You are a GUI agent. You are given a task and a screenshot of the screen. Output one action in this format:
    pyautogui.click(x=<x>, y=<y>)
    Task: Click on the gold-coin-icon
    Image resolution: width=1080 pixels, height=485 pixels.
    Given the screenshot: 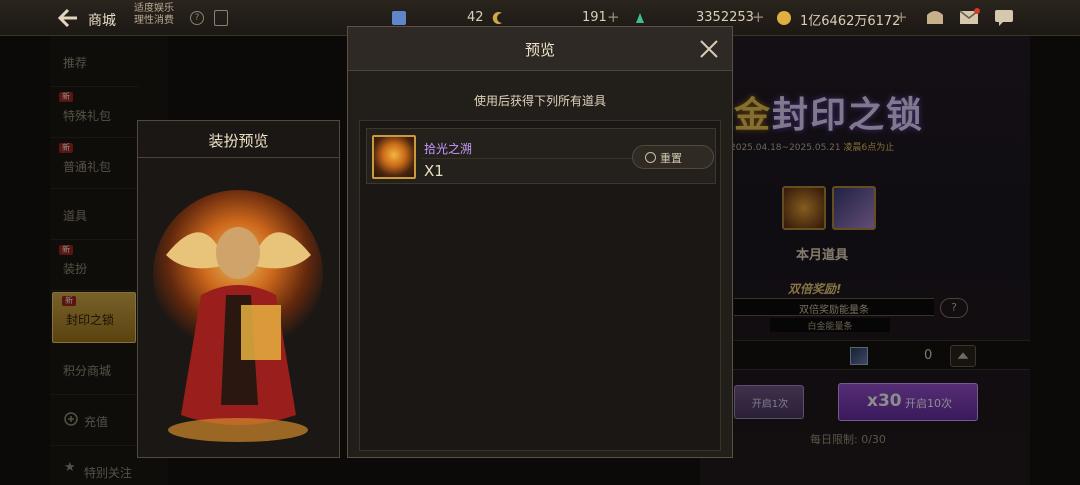 What is the action you would take?
    pyautogui.click(x=784, y=18)
    